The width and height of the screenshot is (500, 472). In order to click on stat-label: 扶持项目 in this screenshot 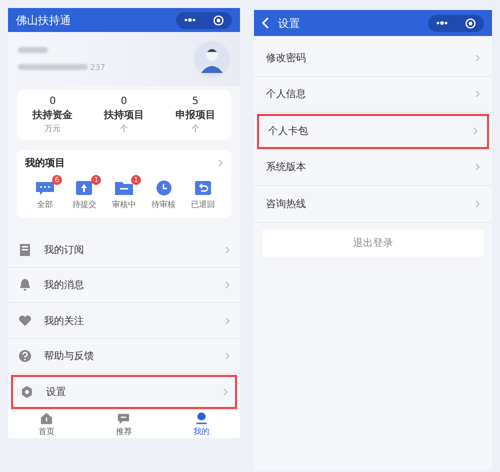, I will do `click(124, 115)`.